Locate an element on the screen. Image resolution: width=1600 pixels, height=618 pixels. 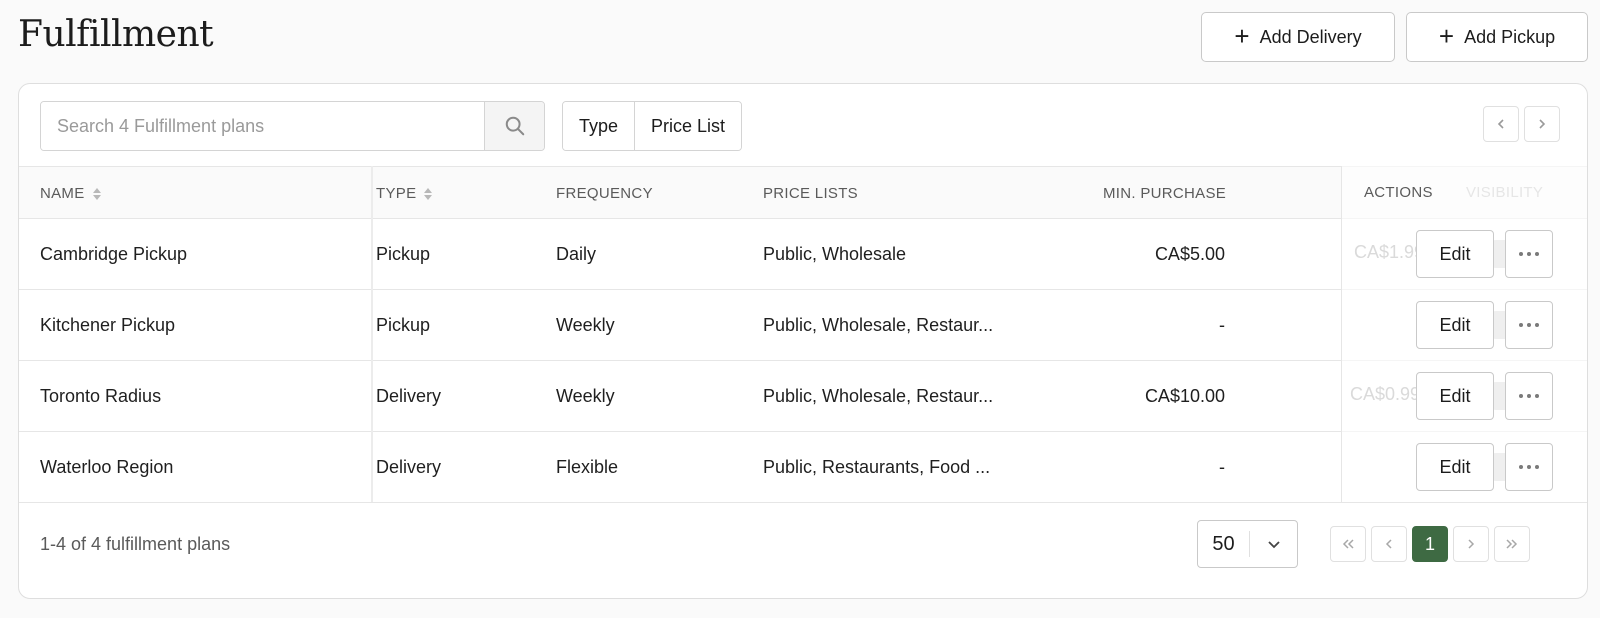
hidden-fee-ghost: CA$0.99 is located at coordinates (1385, 394).